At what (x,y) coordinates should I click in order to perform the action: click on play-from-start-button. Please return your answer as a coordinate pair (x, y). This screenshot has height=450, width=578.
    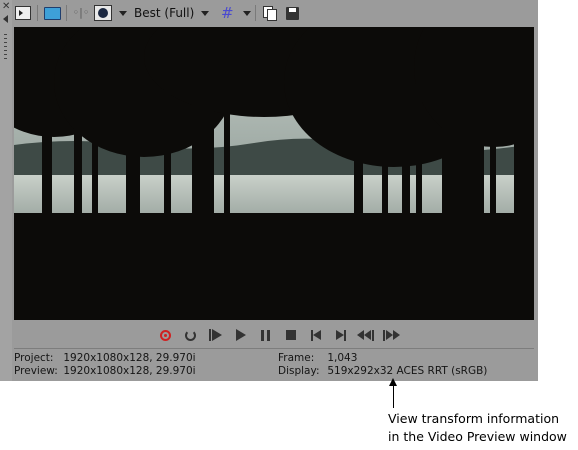
    Looking at the image, I should click on (215, 335).